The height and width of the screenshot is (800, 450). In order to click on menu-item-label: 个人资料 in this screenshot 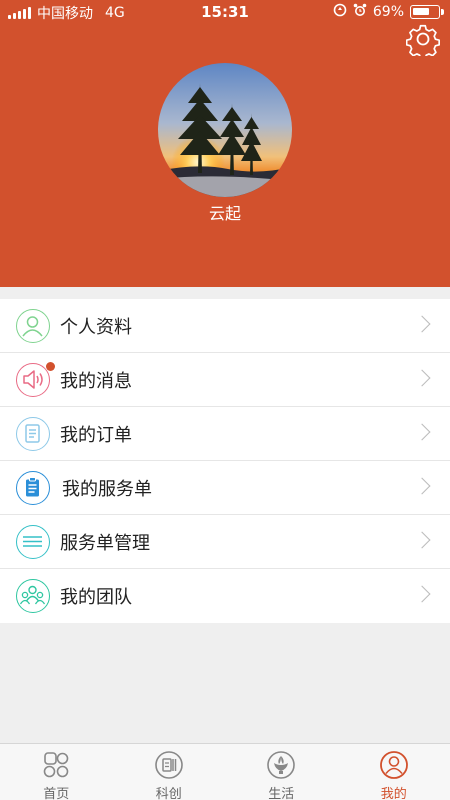, I will do `click(96, 327)`.